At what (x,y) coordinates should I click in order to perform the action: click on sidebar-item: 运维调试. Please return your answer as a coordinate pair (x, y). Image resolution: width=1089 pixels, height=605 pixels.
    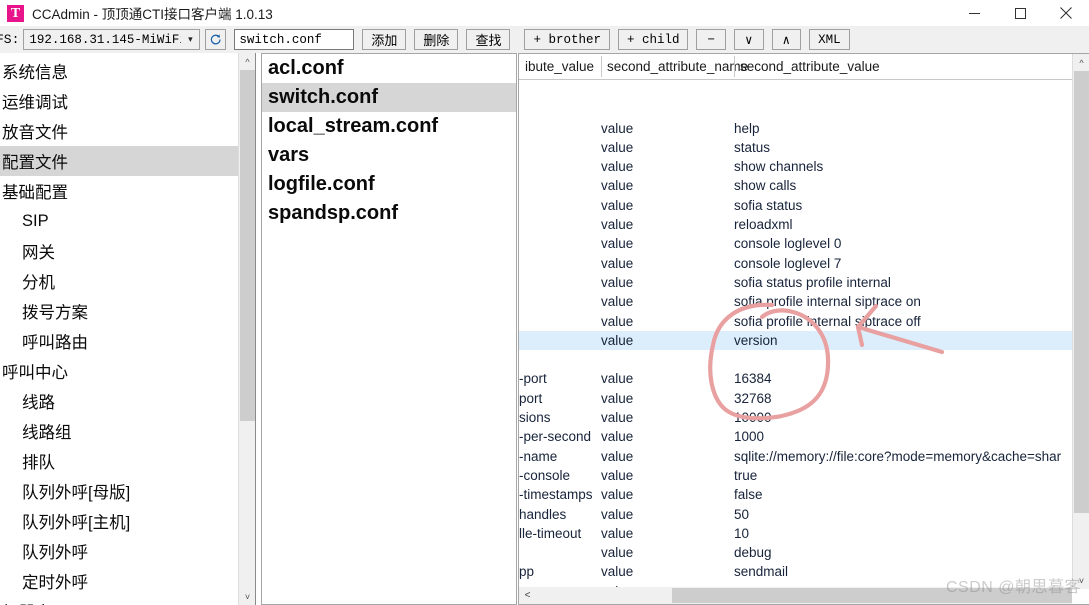
    Looking at the image, I should click on (127, 101).